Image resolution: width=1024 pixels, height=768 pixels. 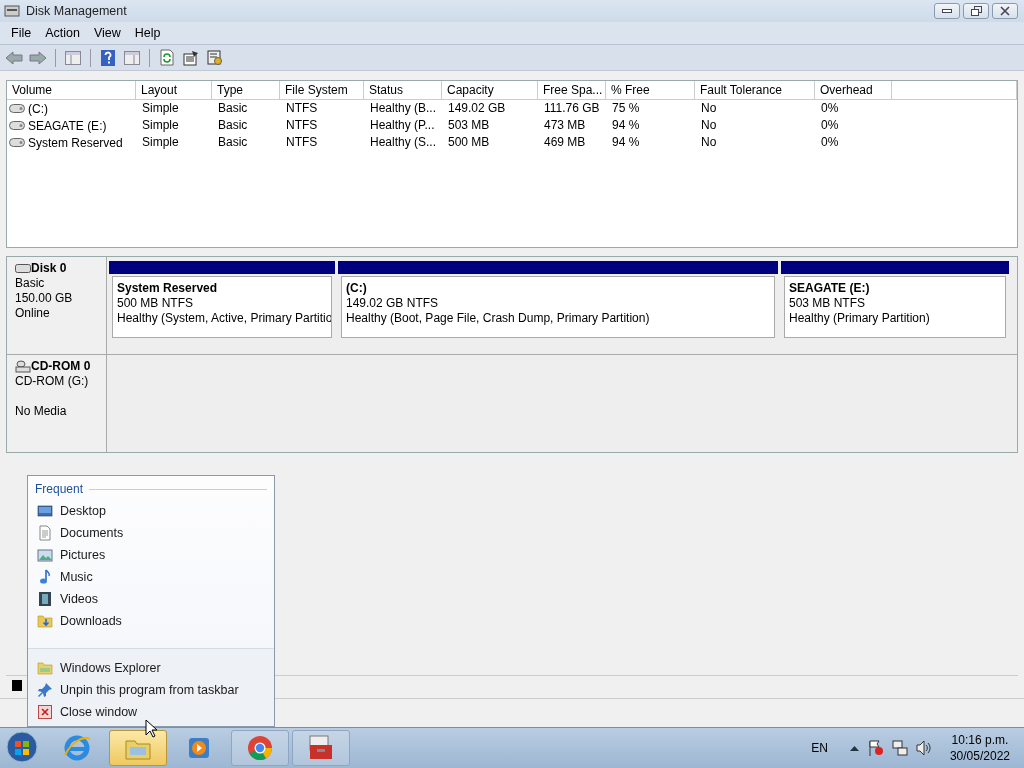 I want to click on partition-size: 503 MB NTFS, so click(x=828, y=303).